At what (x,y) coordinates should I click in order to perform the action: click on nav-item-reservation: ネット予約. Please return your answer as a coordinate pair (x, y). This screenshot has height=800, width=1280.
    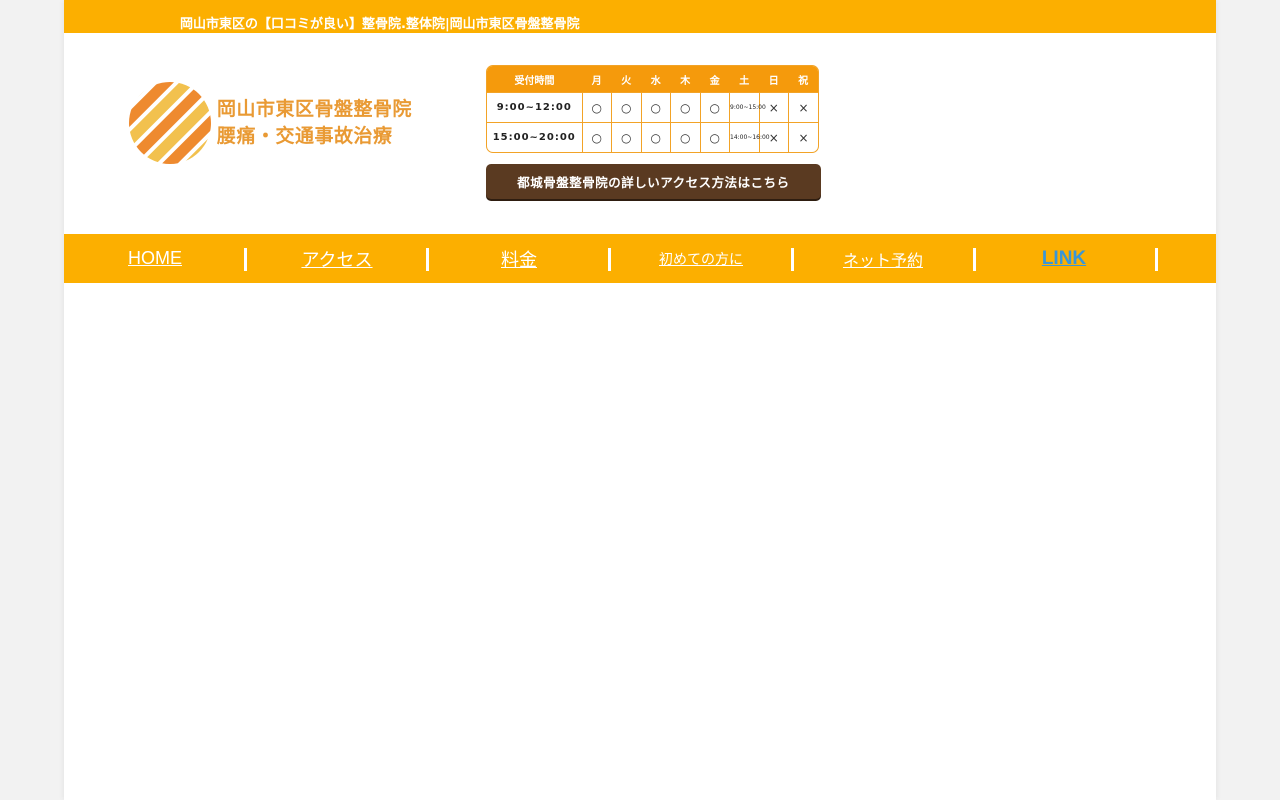
    Looking at the image, I should click on (883, 258).